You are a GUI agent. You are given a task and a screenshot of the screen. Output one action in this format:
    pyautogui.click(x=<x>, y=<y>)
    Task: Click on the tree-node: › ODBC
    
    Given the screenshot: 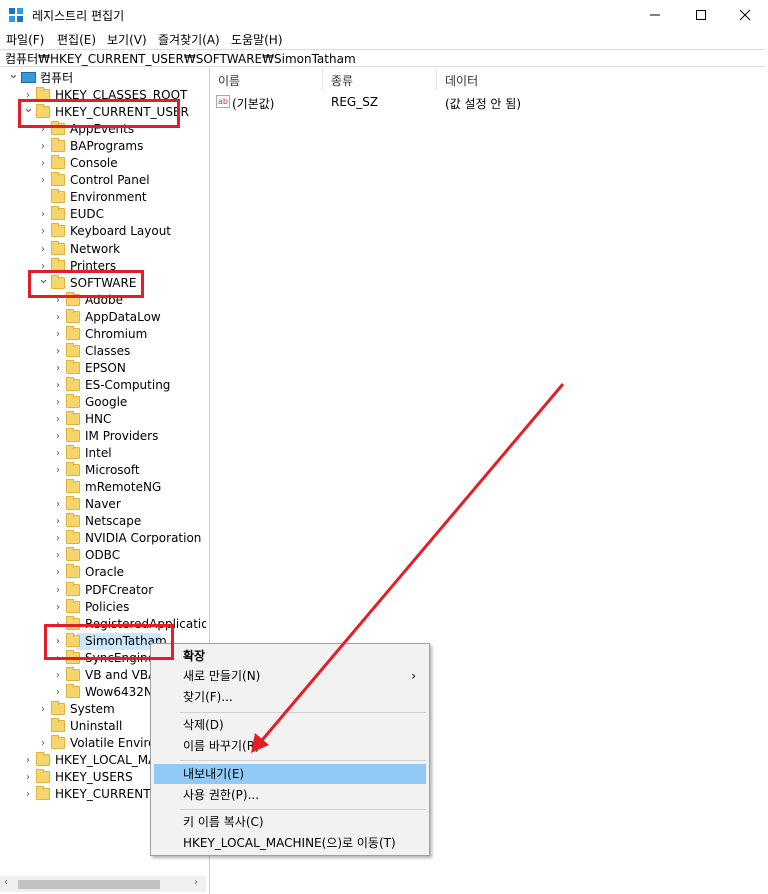 What is the action you would take?
    pyautogui.click(x=103, y=555)
    